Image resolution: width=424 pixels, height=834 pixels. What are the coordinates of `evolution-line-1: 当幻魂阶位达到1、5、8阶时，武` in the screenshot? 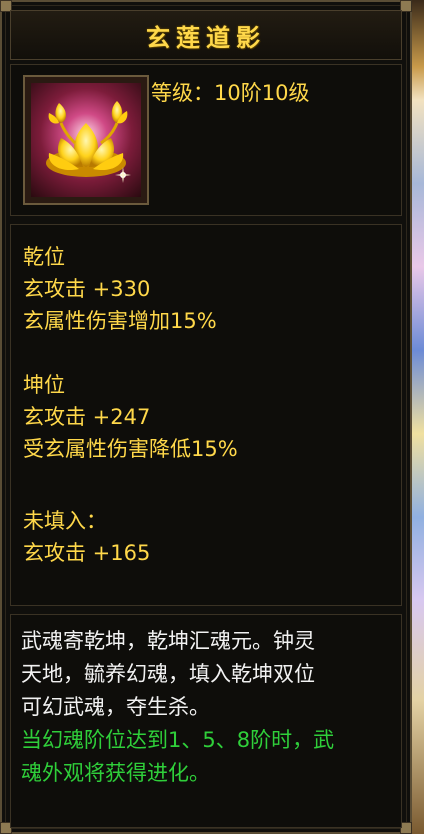 It's located at (178, 740).